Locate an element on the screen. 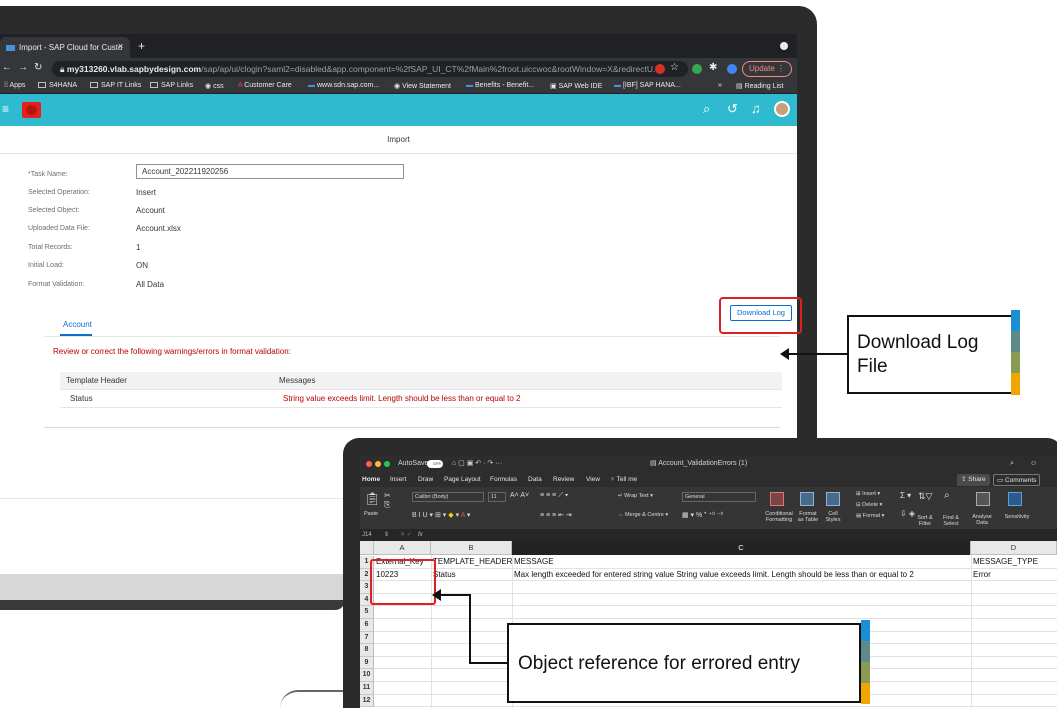 The image size is (1057, 708). font-grow-shrink-icons: A˄ A˅ is located at coordinates (519, 495).